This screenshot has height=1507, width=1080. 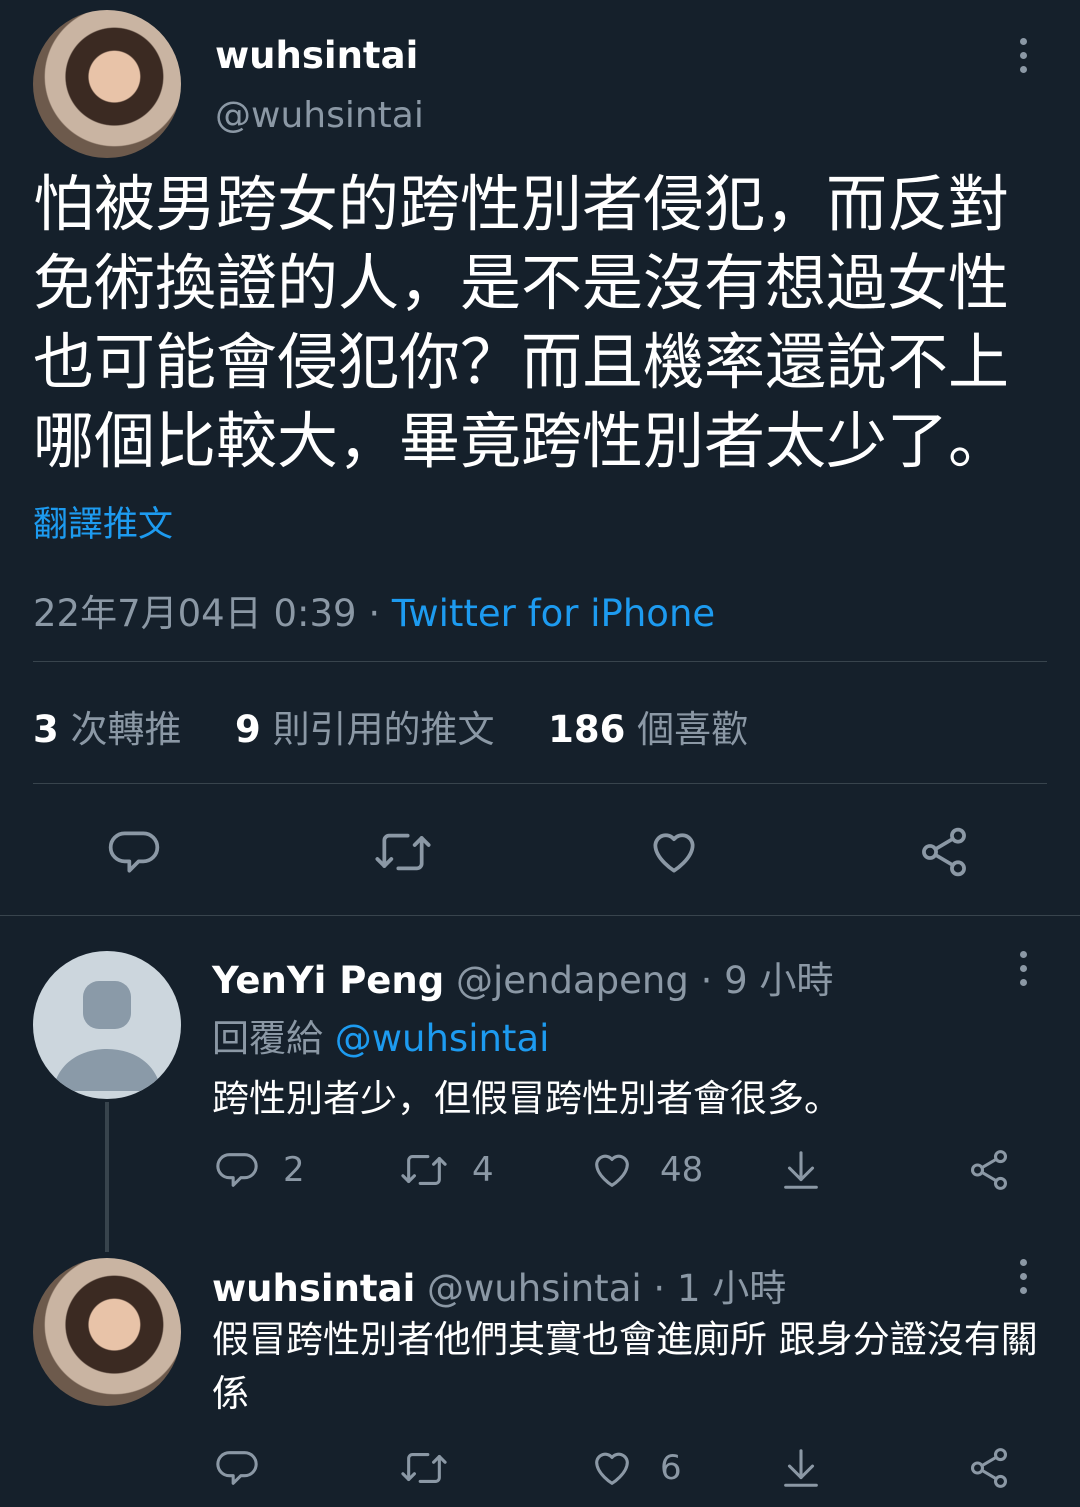 What do you see at coordinates (682, 1170) in the screenshot?
I see `like-count: 48` at bounding box center [682, 1170].